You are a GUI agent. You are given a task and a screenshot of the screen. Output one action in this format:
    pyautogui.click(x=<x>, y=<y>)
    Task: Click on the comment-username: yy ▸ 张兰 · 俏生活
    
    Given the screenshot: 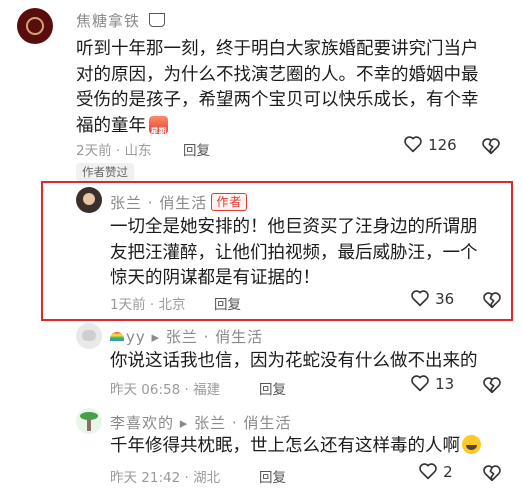 What is the action you would take?
    pyautogui.click(x=186, y=336)
    